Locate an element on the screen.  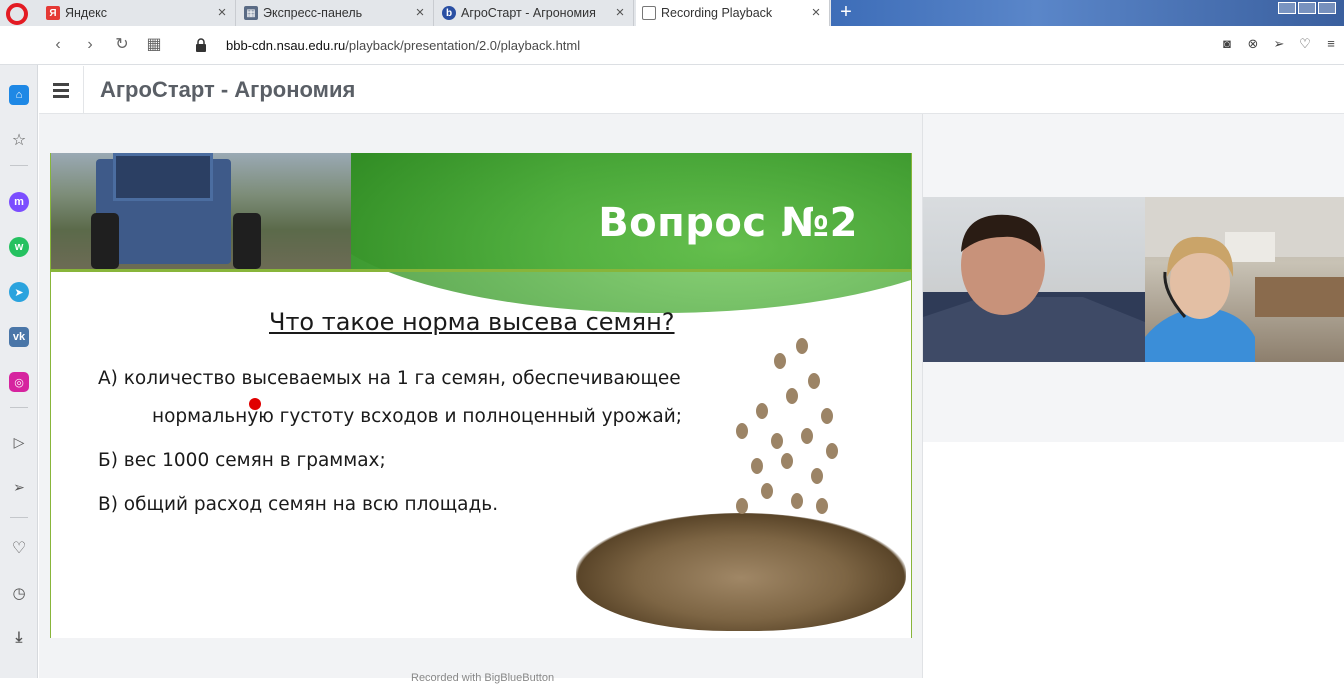
hamburger-menu-button is located at coordinates (61, 89).